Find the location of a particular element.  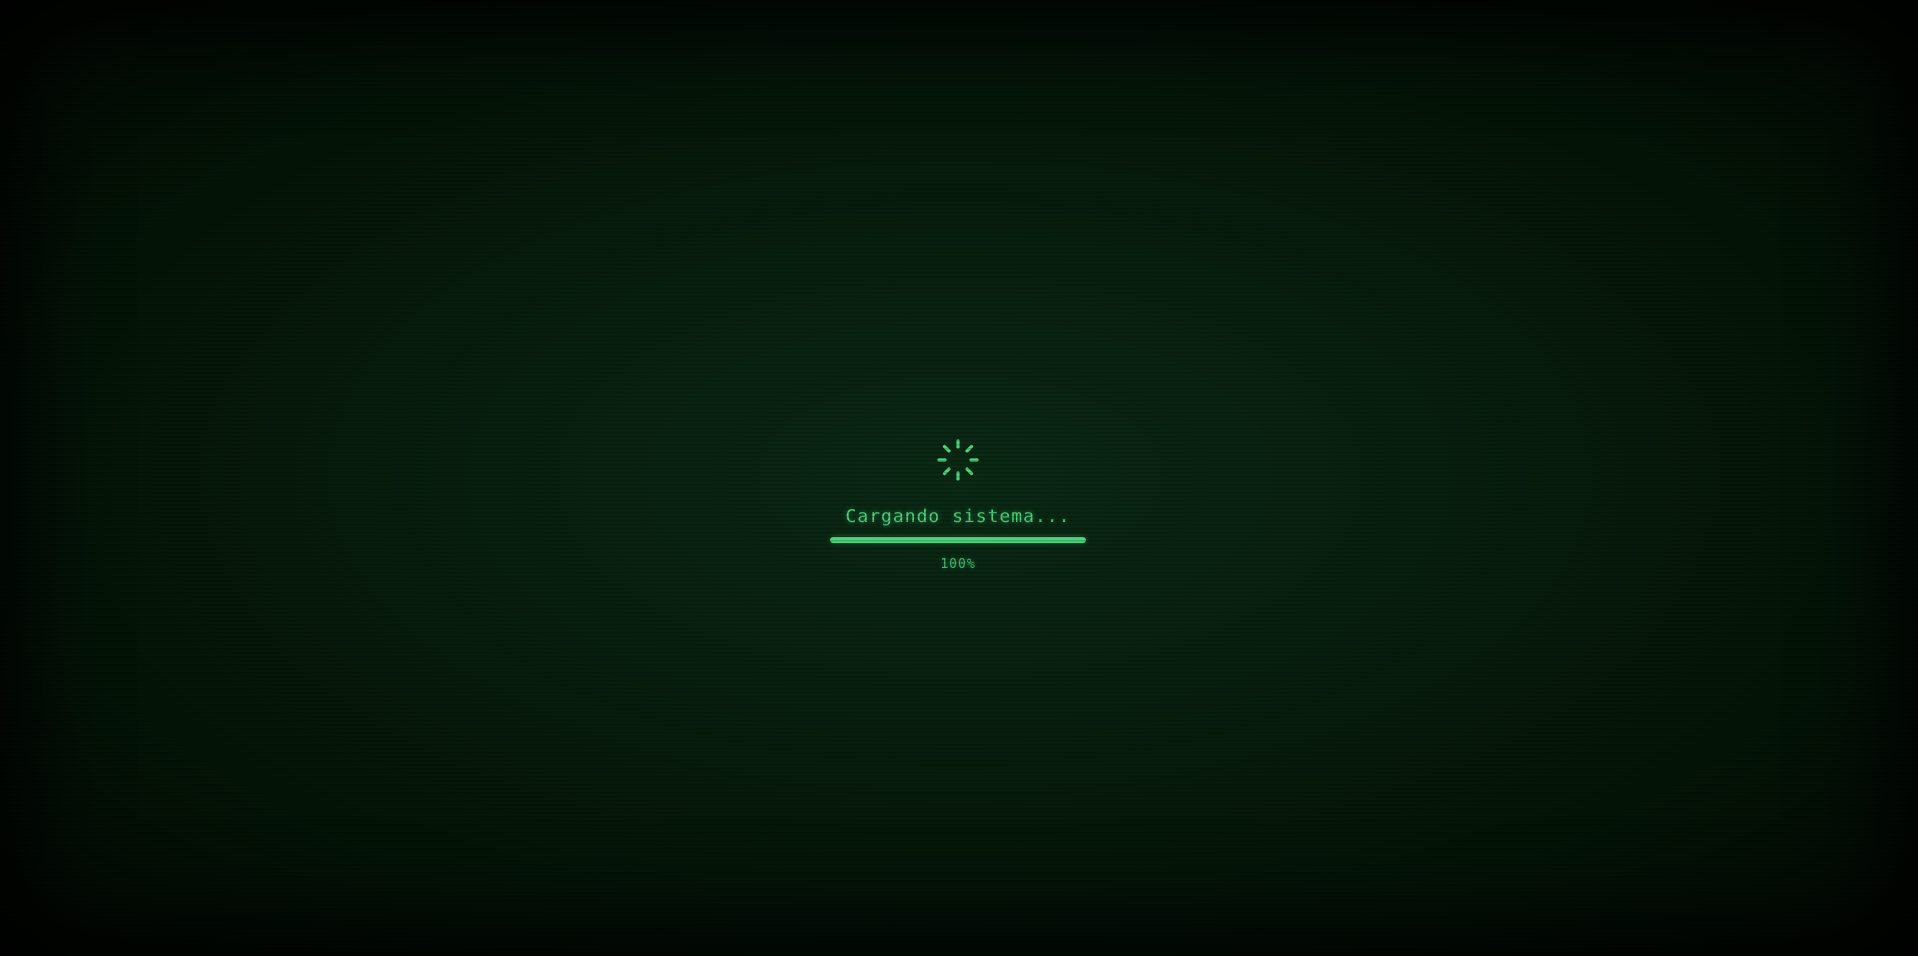

progress-bar-fill is located at coordinates (958, 540).